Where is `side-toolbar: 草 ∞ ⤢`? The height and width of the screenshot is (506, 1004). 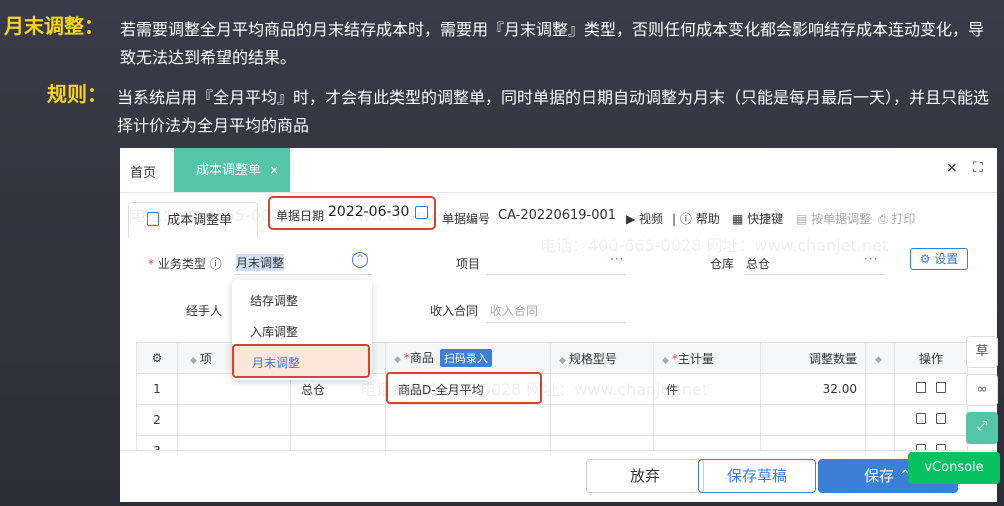 side-toolbar: 草 ∞ ⤢ is located at coordinates (982, 392).